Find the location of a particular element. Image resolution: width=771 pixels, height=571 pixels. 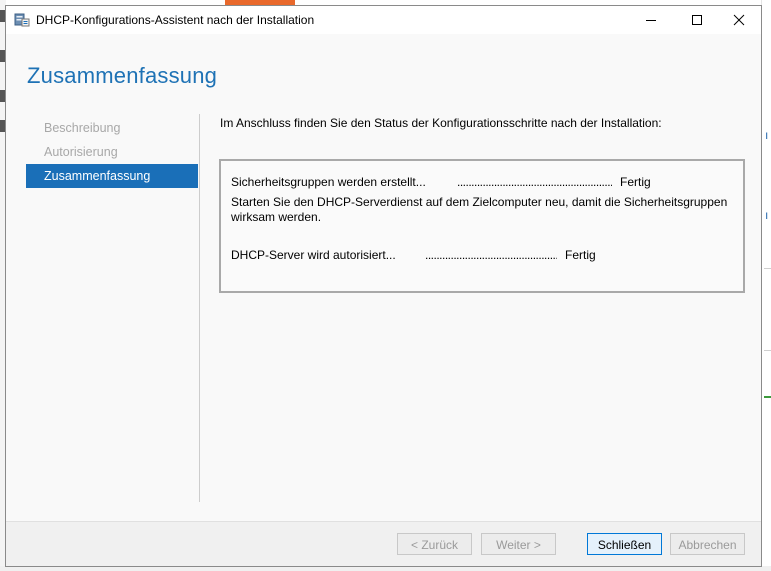

nav-item-zusammenfassung: Zusammenfassung is located at coordinates (112, 176).